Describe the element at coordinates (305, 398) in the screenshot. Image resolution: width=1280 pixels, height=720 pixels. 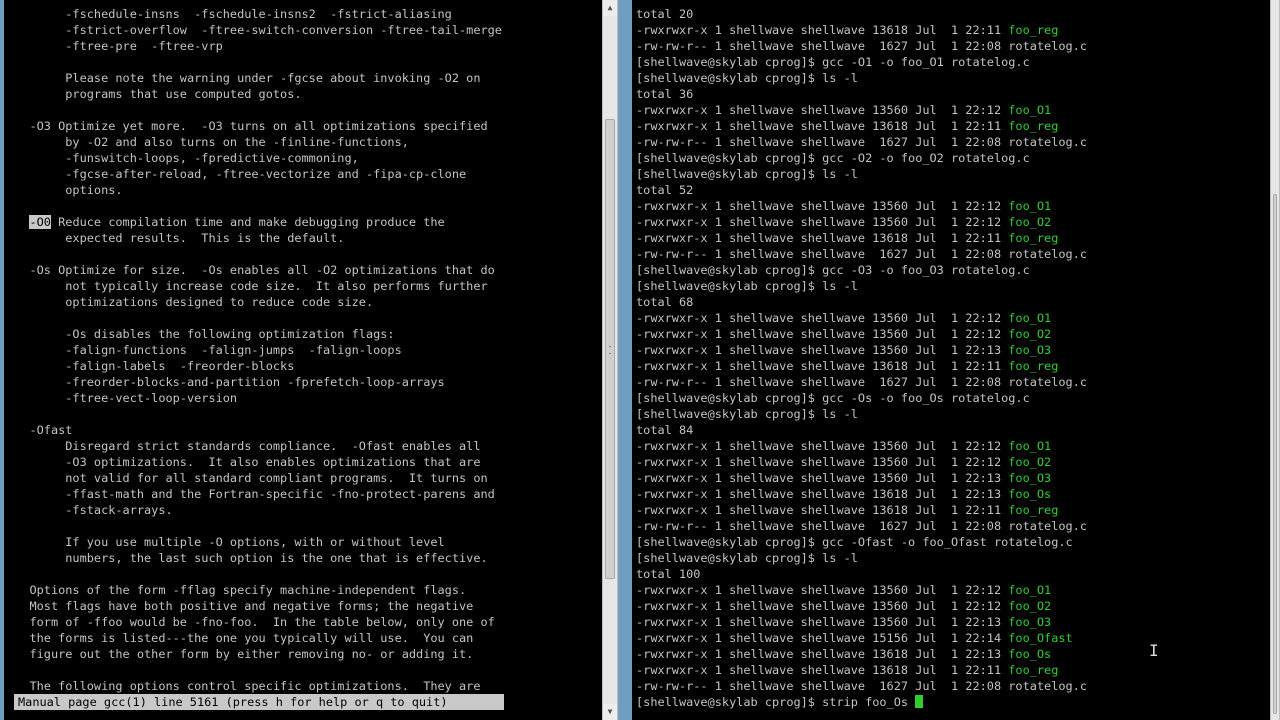
I see `terminal-line: -ftree-vect-loop-version` at that location.